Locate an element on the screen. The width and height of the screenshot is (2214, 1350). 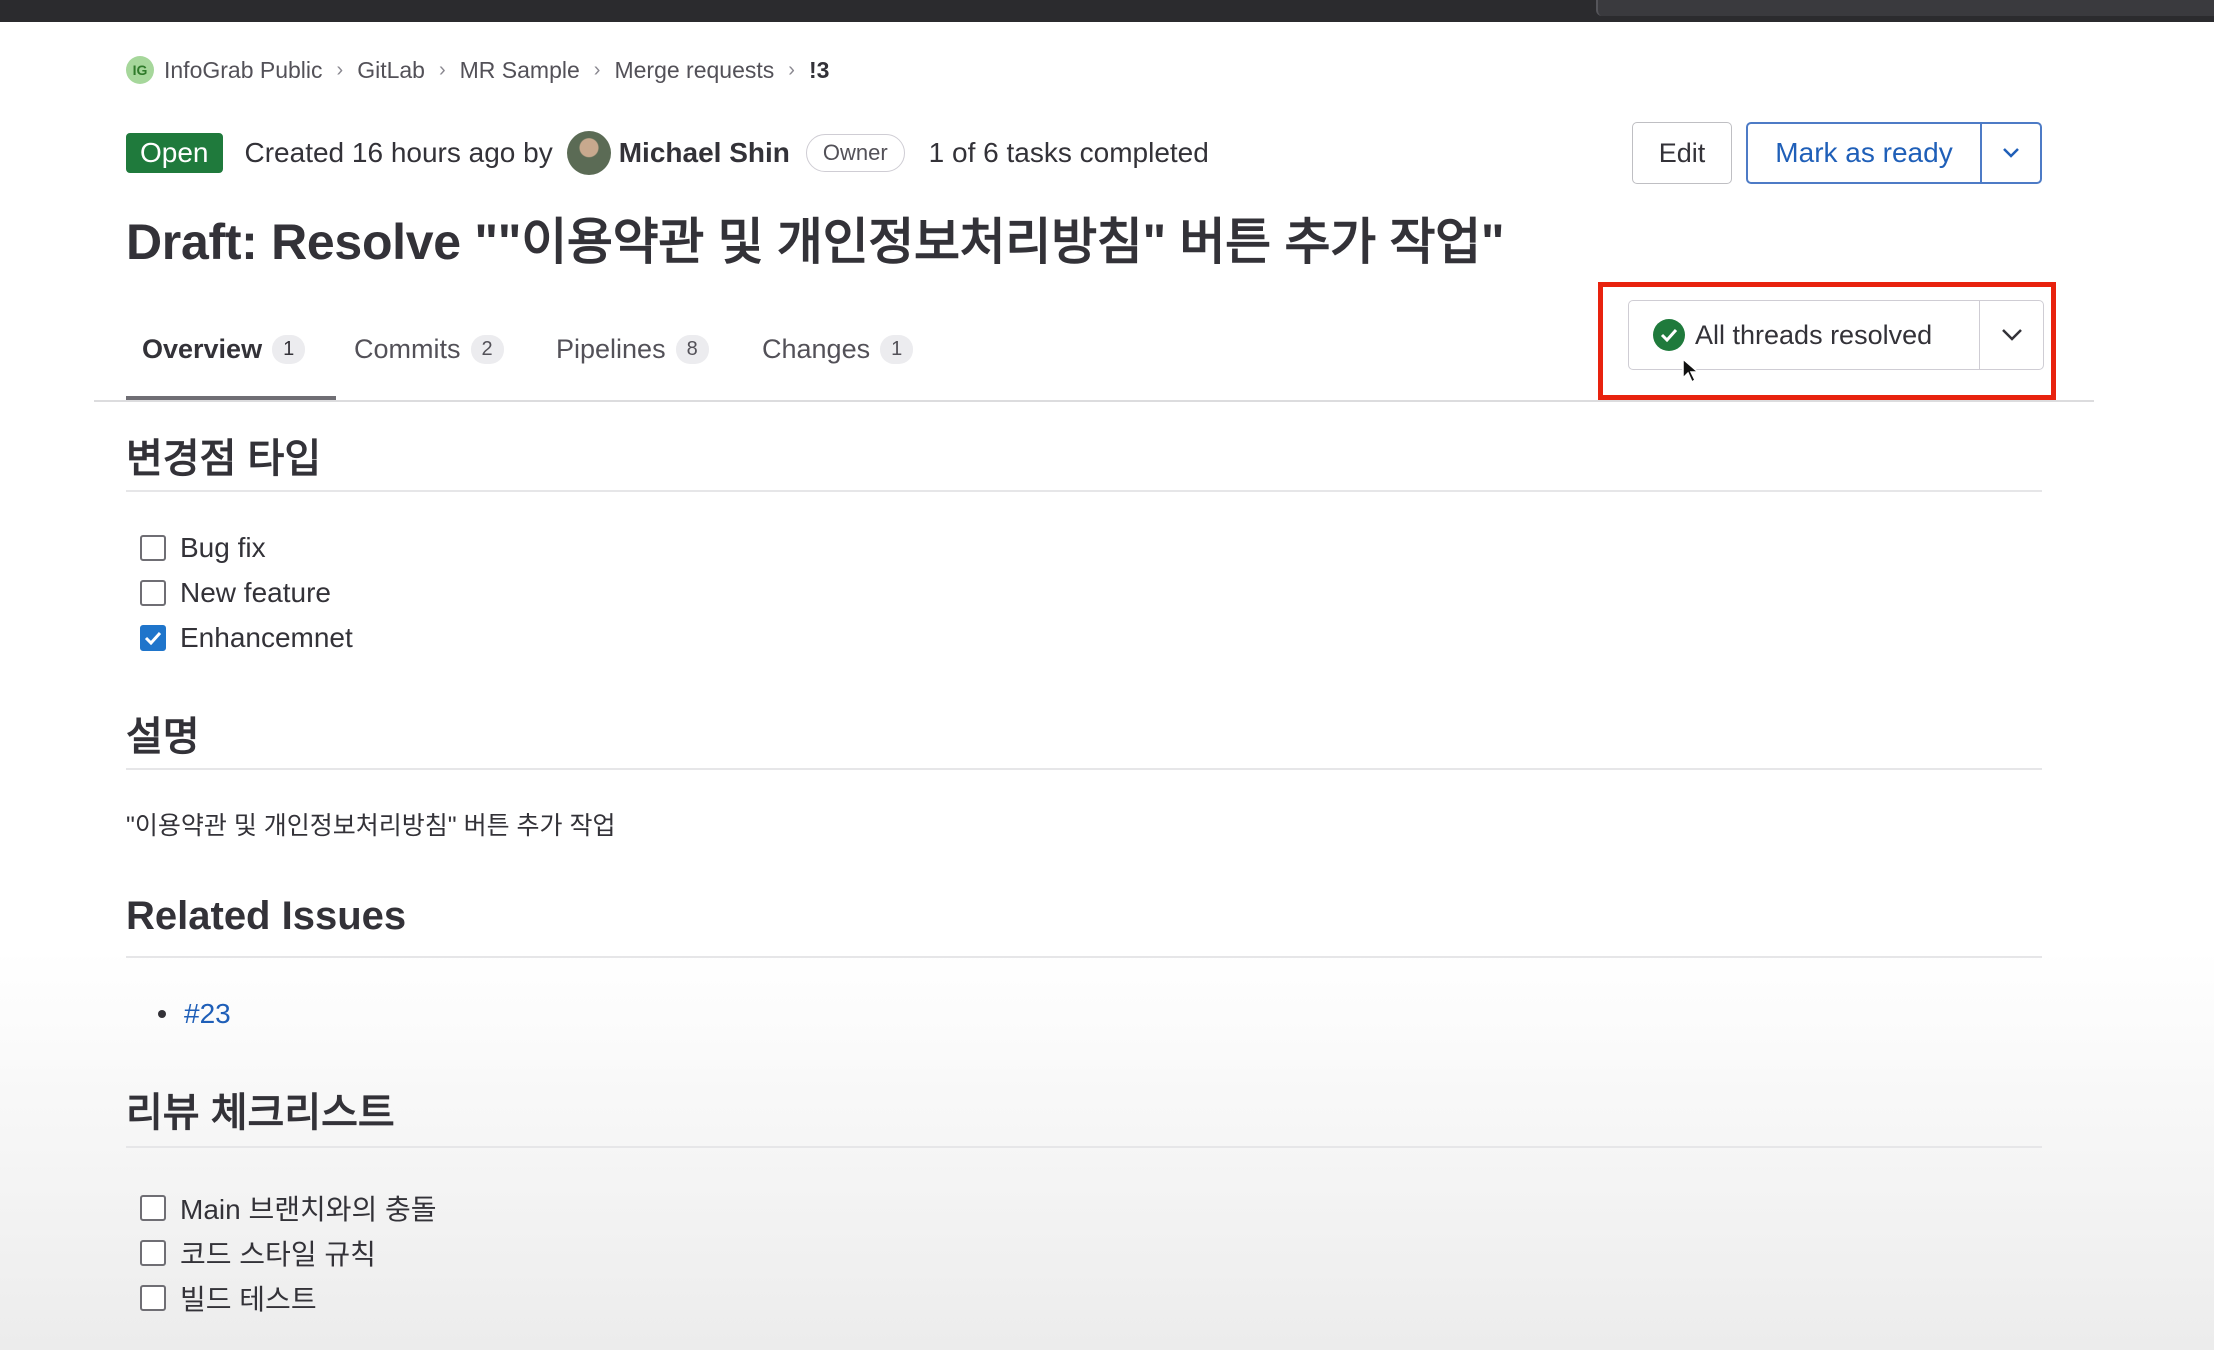
check-circle-icon is located at coordinates (1669, 335).